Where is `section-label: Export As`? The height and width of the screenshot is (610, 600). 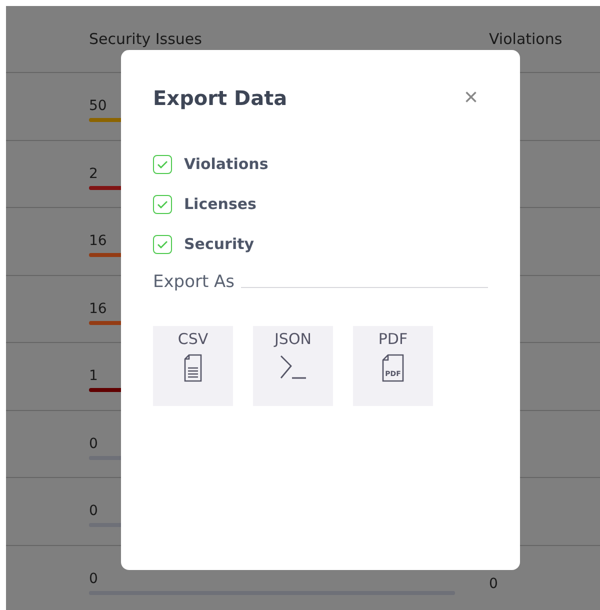 section-label: Export As is located at coordinates (194, 282).